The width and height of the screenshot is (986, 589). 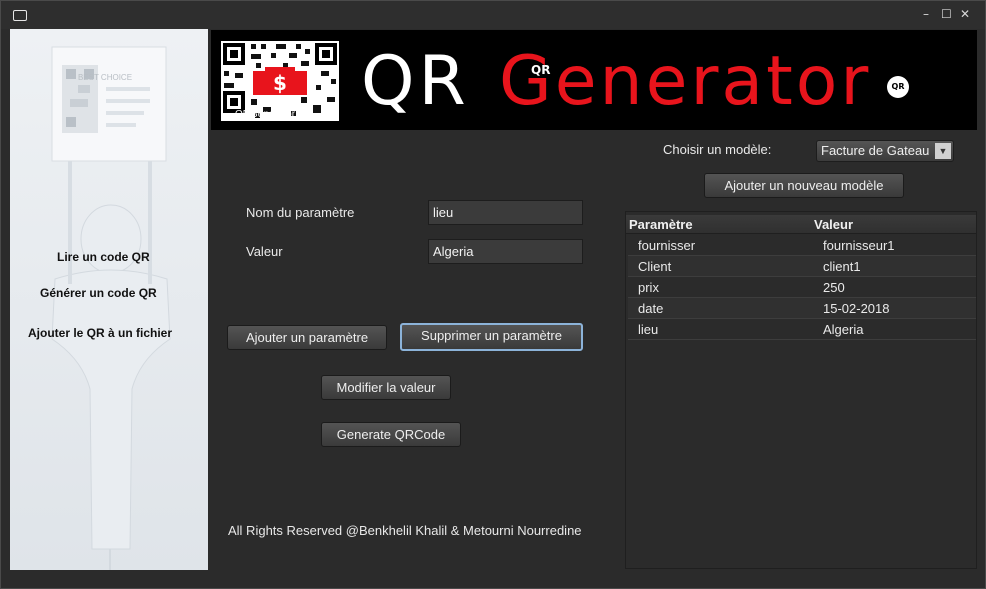 I want to click on minimize-button: –, so click(x=926, y=14).